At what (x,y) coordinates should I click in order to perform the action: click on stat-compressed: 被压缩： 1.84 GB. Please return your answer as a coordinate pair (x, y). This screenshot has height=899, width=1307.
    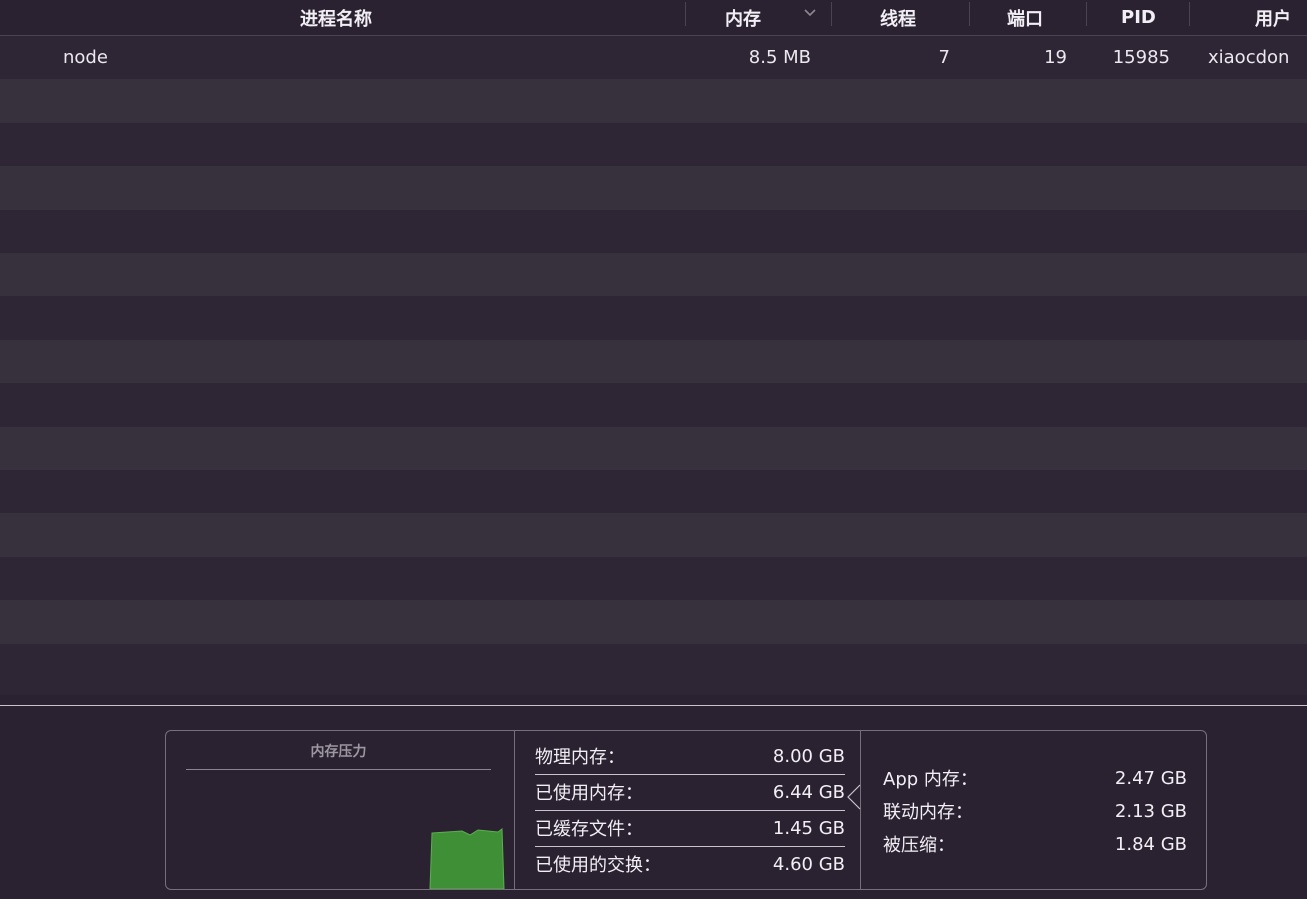
    Looking at the image, I should click on (1035, 844).